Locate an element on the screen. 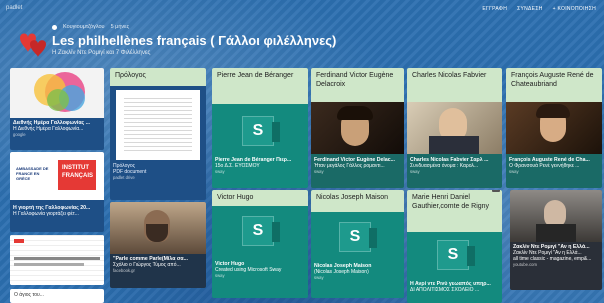  login-link: ΣΥΝΔΕΣΗ is located at coordinates (530, 9).